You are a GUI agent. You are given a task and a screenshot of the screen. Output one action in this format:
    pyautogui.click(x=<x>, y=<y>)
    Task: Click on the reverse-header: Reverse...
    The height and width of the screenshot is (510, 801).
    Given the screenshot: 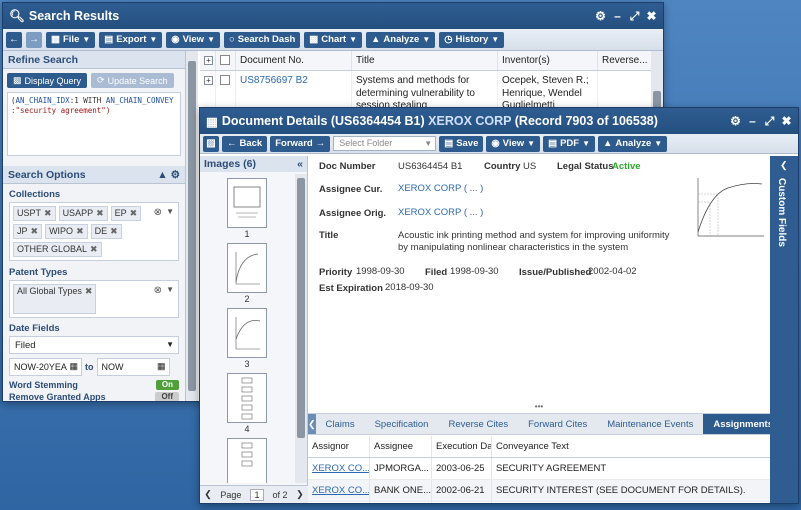 What is the action you would take?
    pyautogui.click(x=628, y=60)
    